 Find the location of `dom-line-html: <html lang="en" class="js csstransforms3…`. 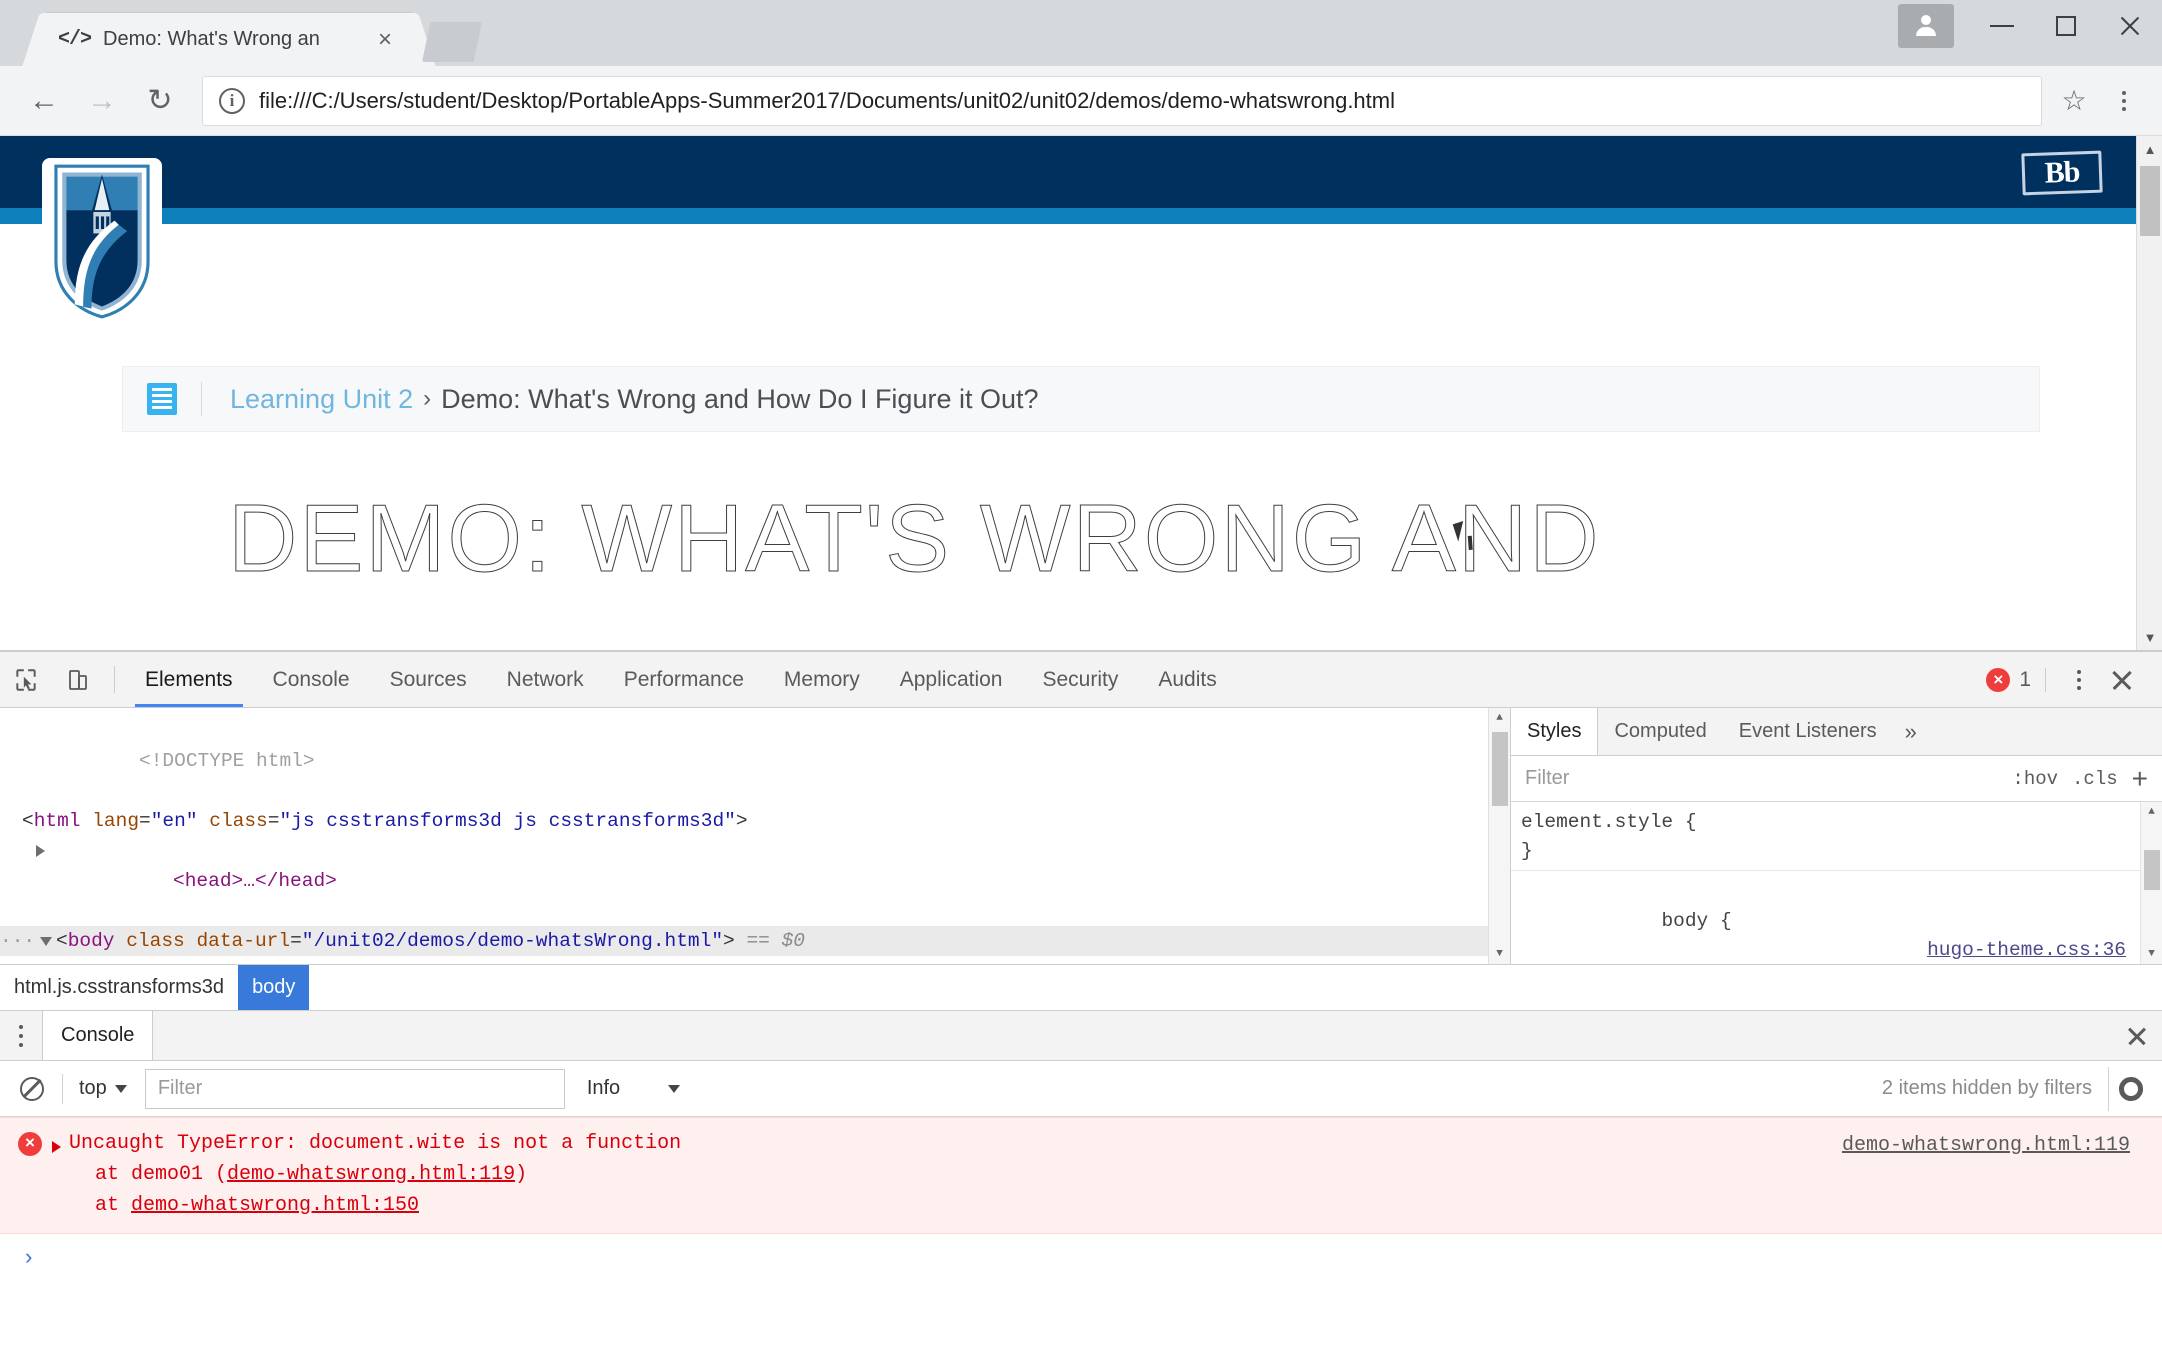

dom-line-html: <html lang="en" class="js csstransforms3… is located at coordinates (755, 821).